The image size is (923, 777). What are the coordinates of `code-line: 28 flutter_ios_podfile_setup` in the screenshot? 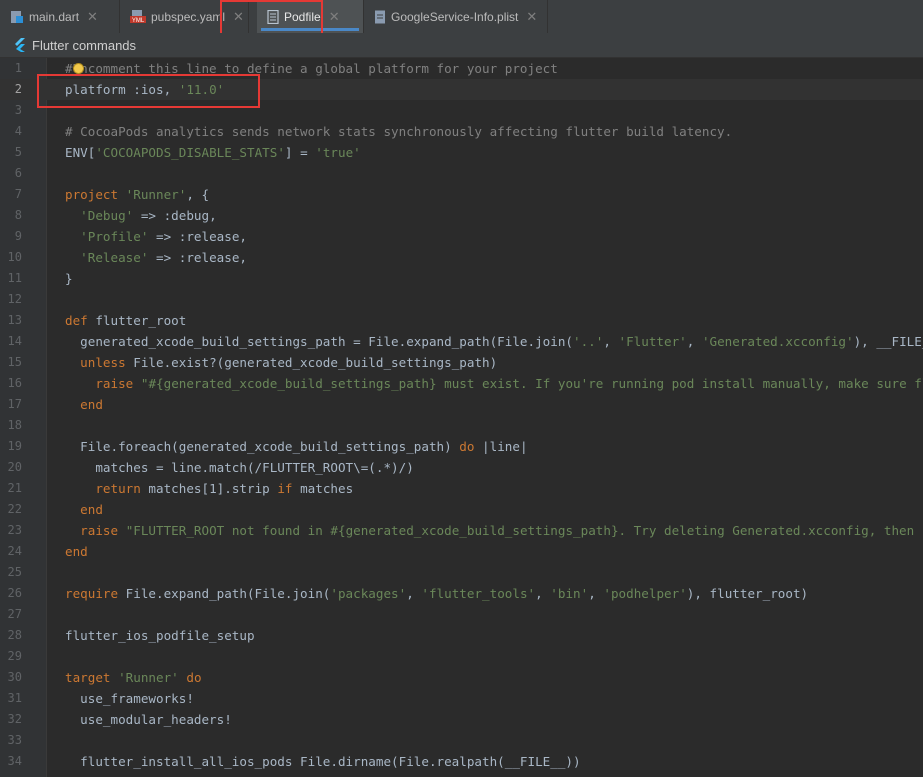 It's located at (461, 635).